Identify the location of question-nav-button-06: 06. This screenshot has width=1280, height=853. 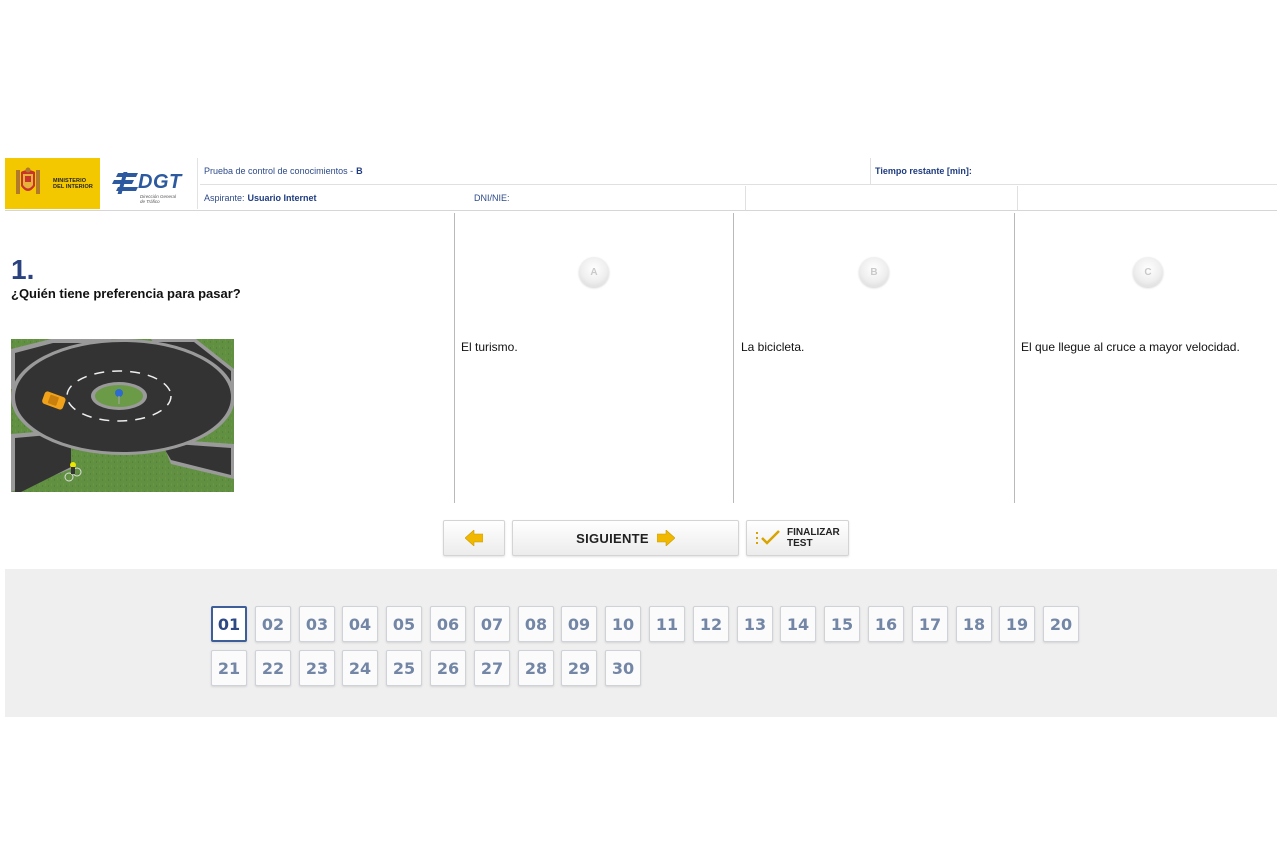
(448, 624).